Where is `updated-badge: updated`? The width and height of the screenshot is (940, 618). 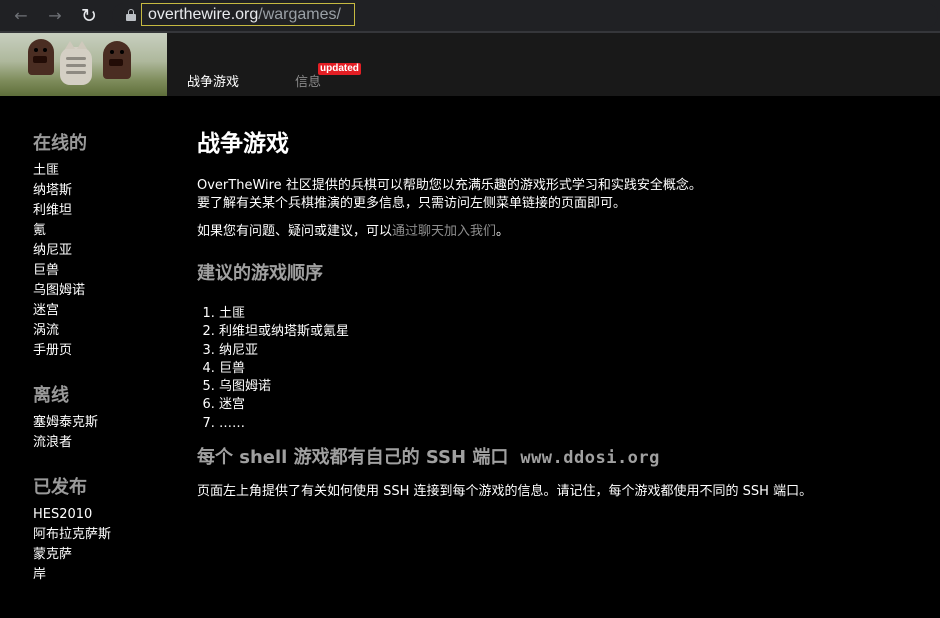
updated-badge: updated is located at coordinates (339, 69).